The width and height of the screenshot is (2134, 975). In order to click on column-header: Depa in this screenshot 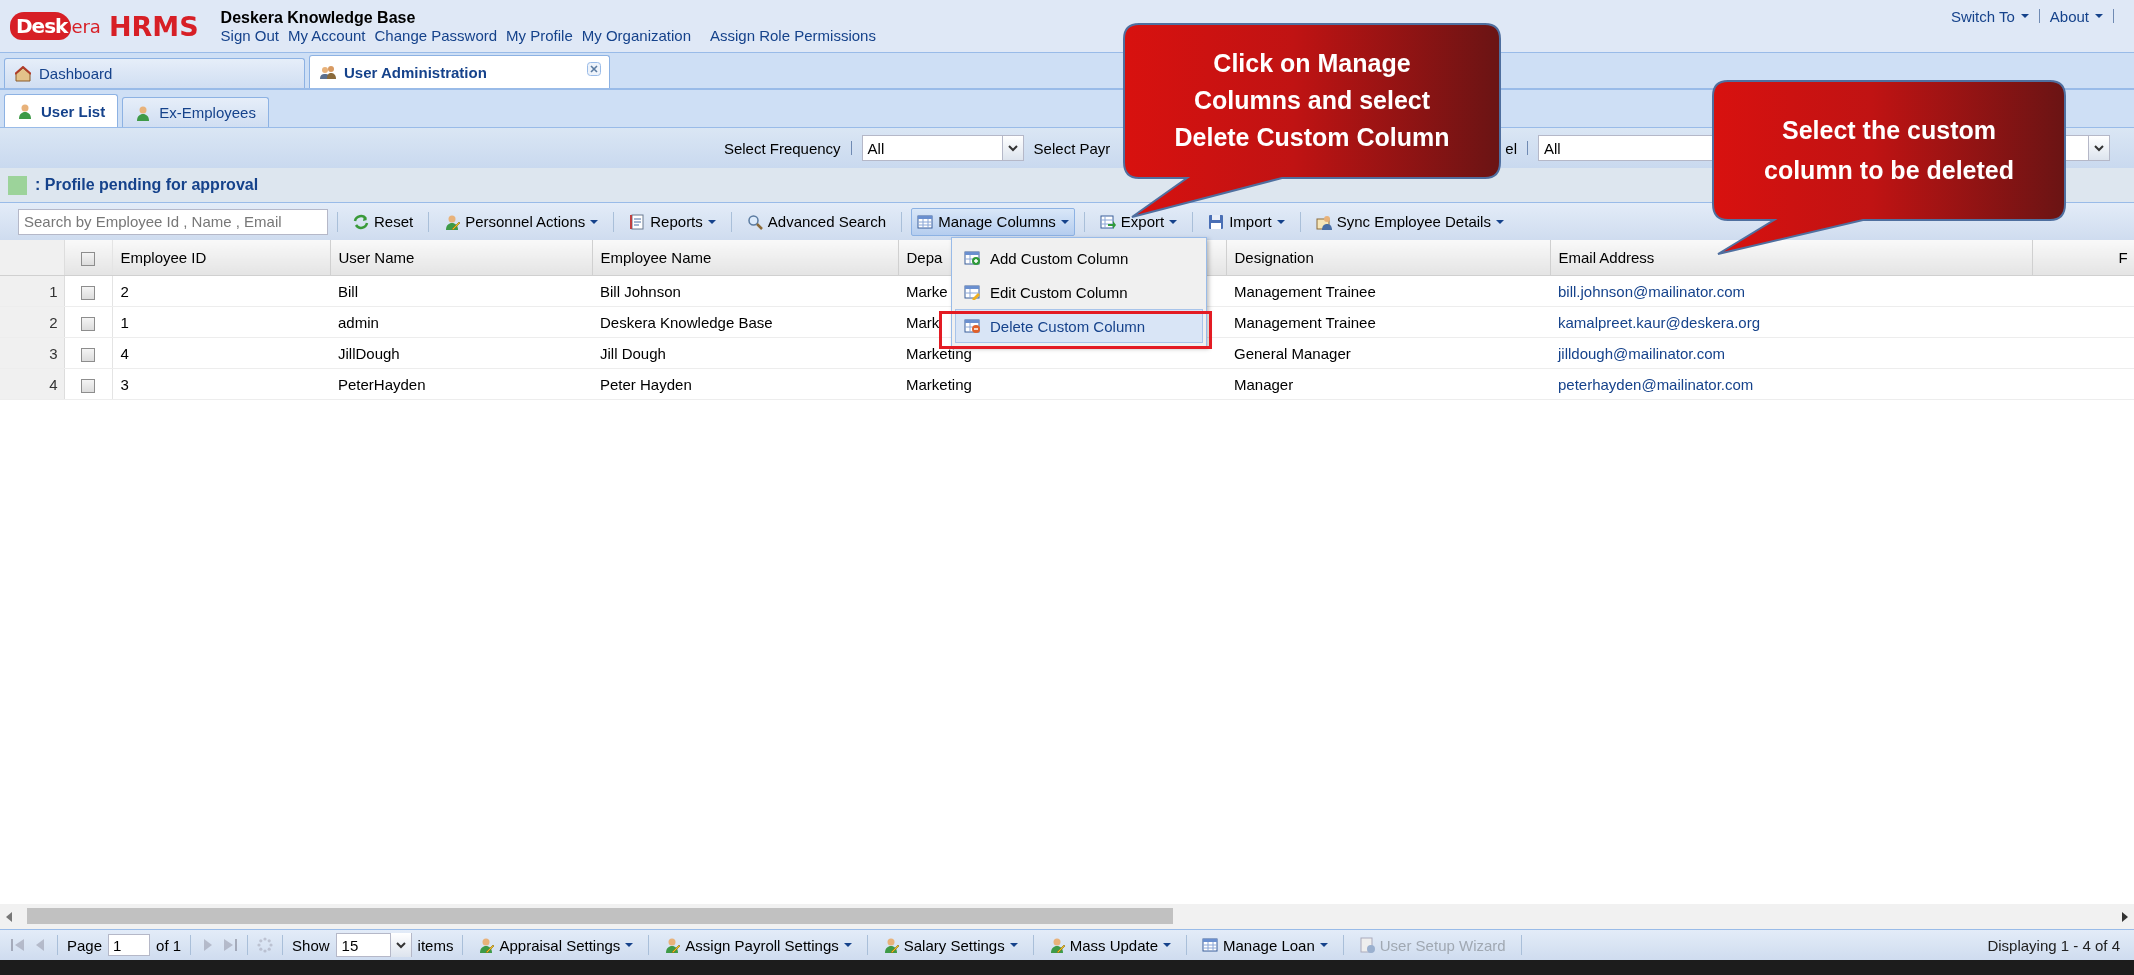, I will do `click(924, 257)`.